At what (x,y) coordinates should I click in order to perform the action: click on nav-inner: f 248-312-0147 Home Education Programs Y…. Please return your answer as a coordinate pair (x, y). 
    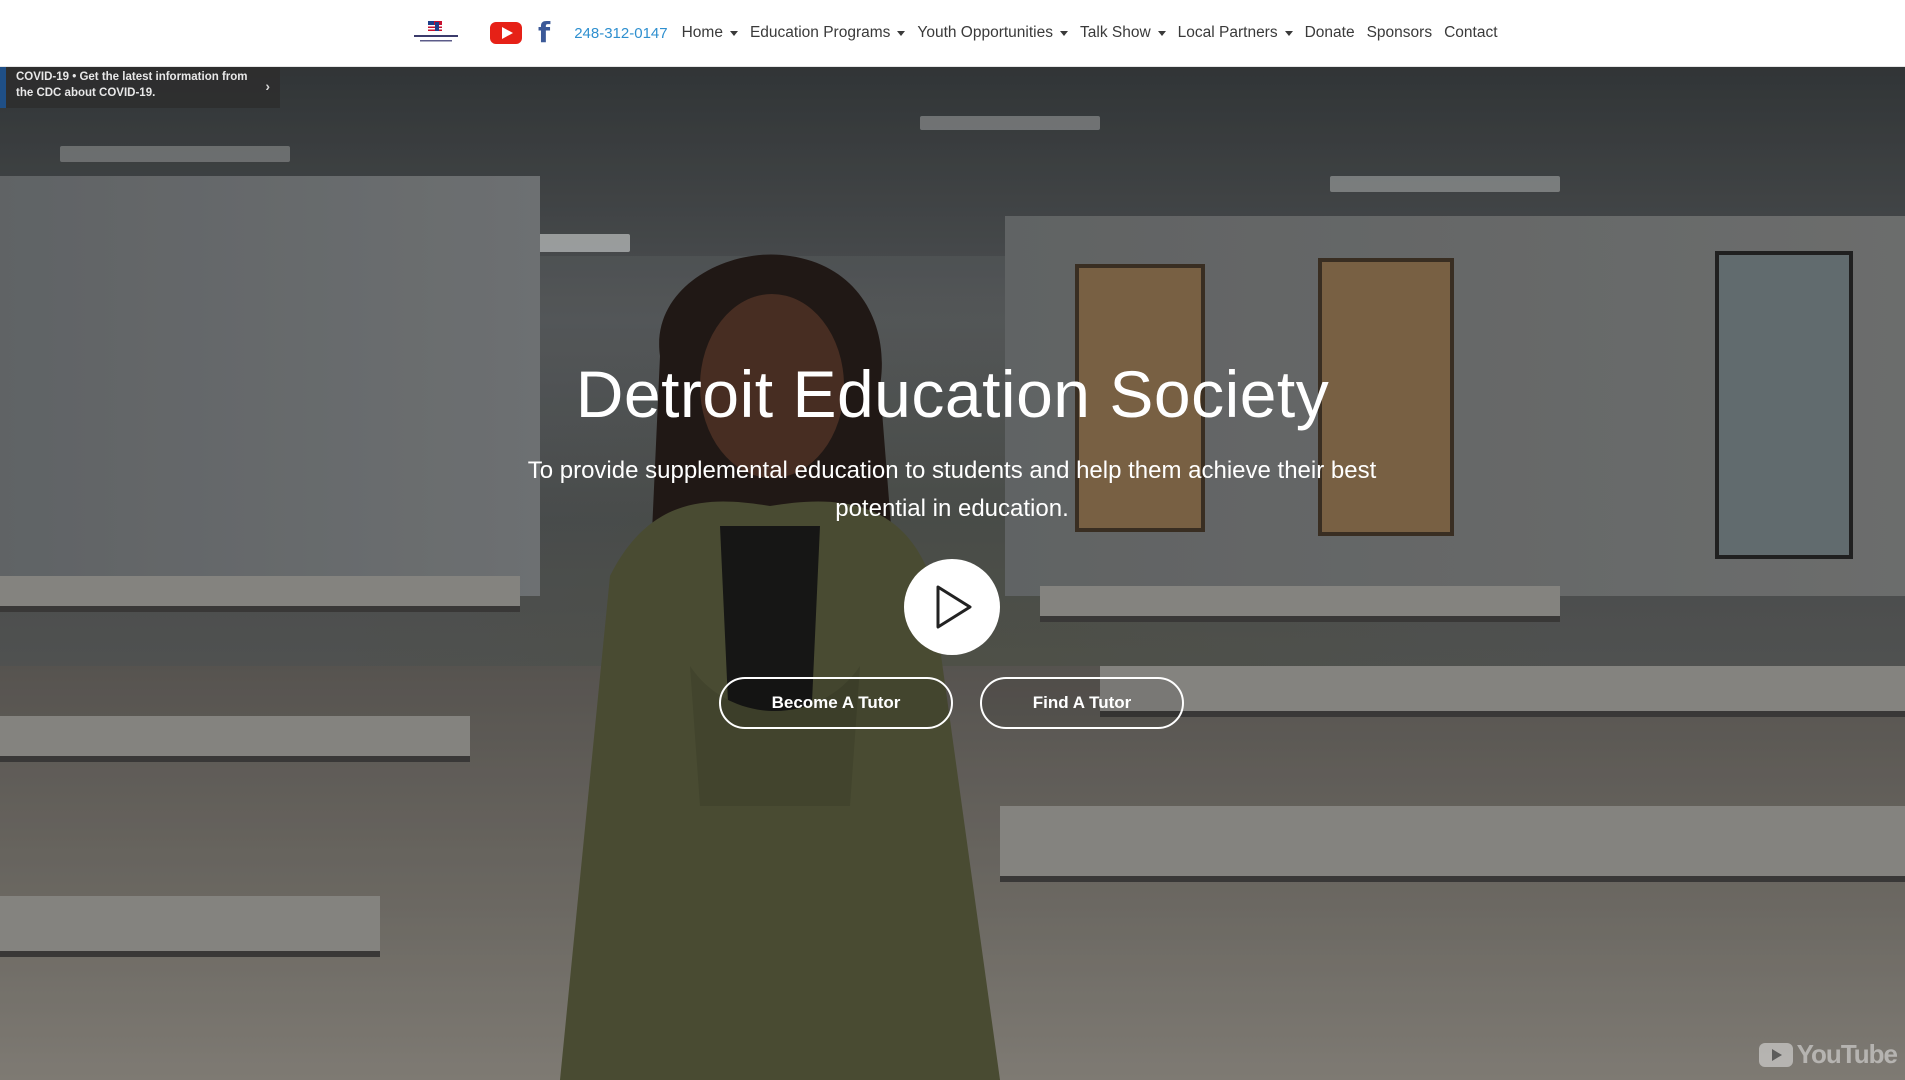
    Looking at the image, I should click on (958, 33).